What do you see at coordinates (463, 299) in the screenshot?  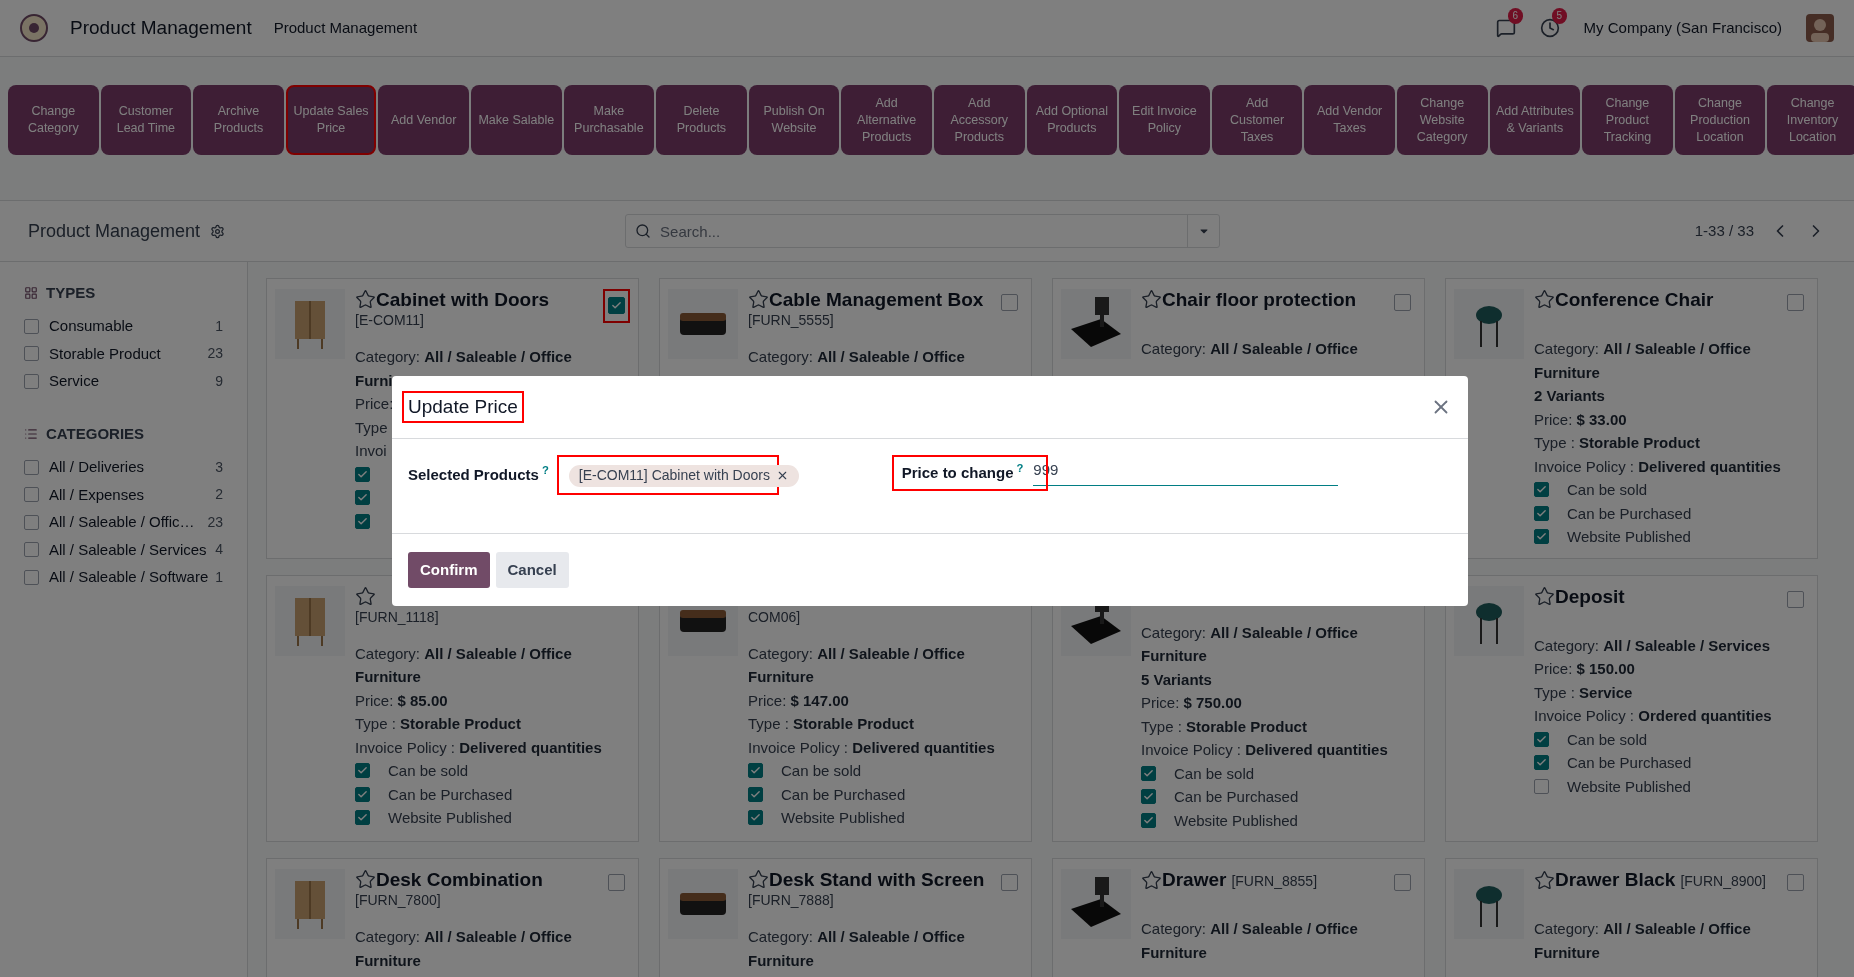 I see `product-name: Cabinet with Doors` at bounding box center [463, 299].